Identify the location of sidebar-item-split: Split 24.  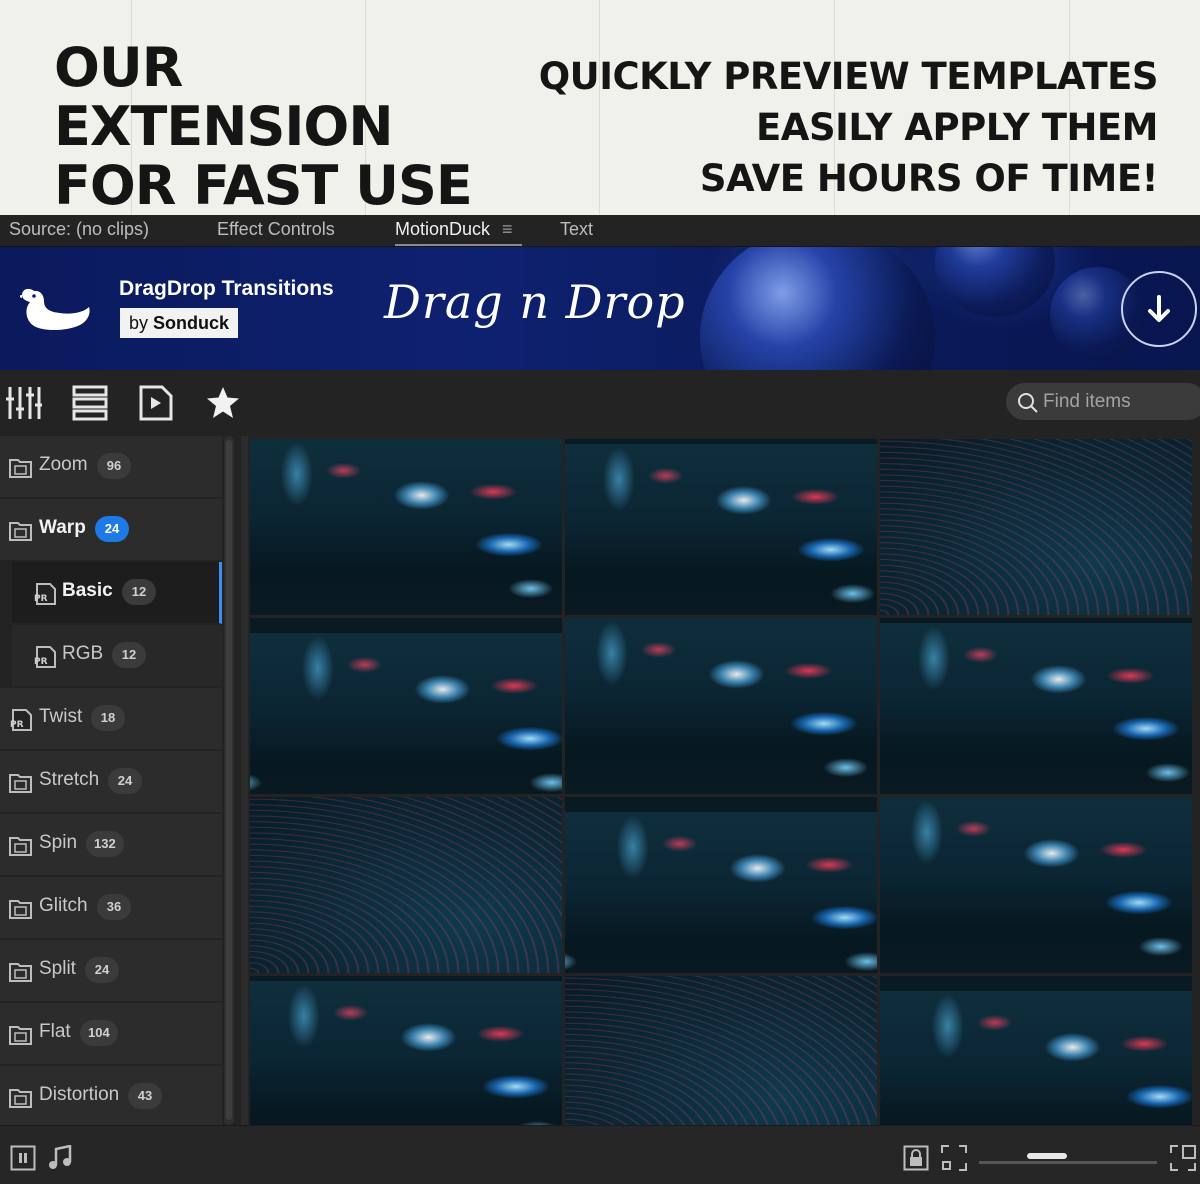
(111, 971).